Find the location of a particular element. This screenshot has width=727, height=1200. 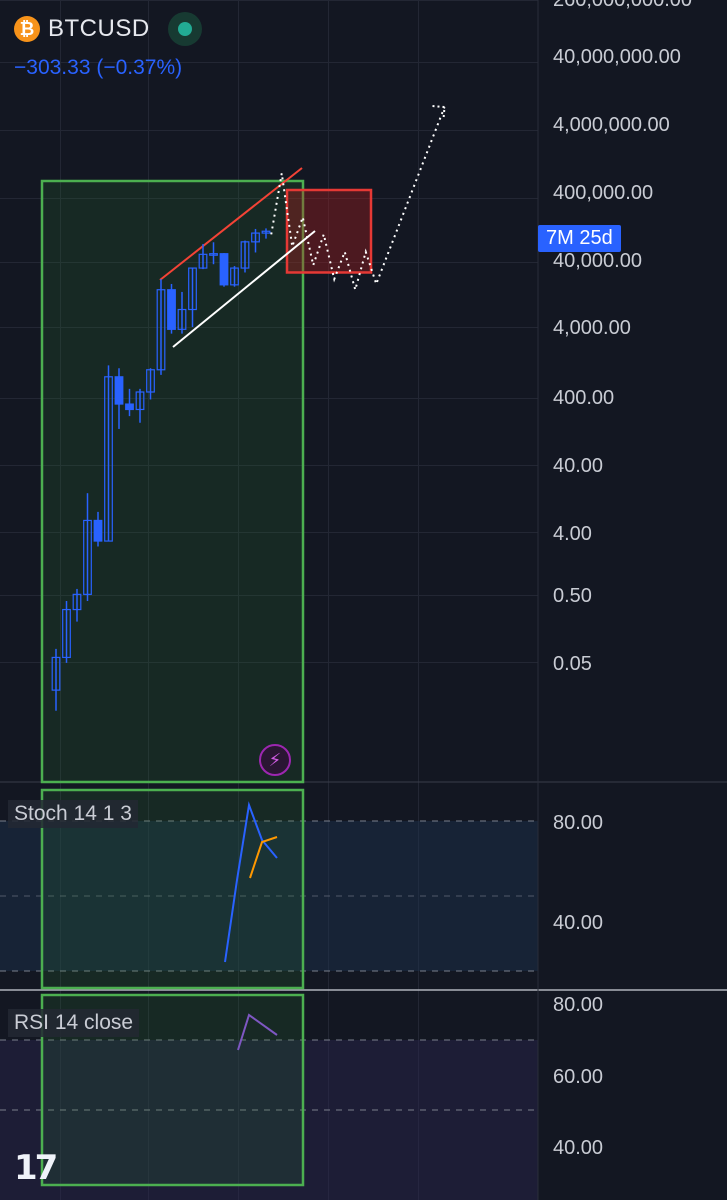

symbol-header: ₿ BTCUSD is located at coordinates (108, 29).